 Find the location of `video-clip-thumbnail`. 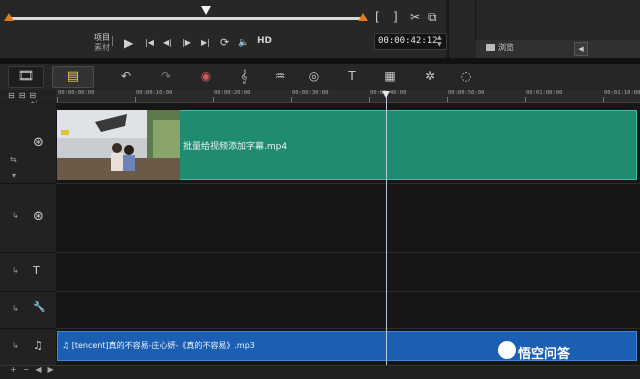

video-clip-thumbnail is located at coordinates (118, 145).